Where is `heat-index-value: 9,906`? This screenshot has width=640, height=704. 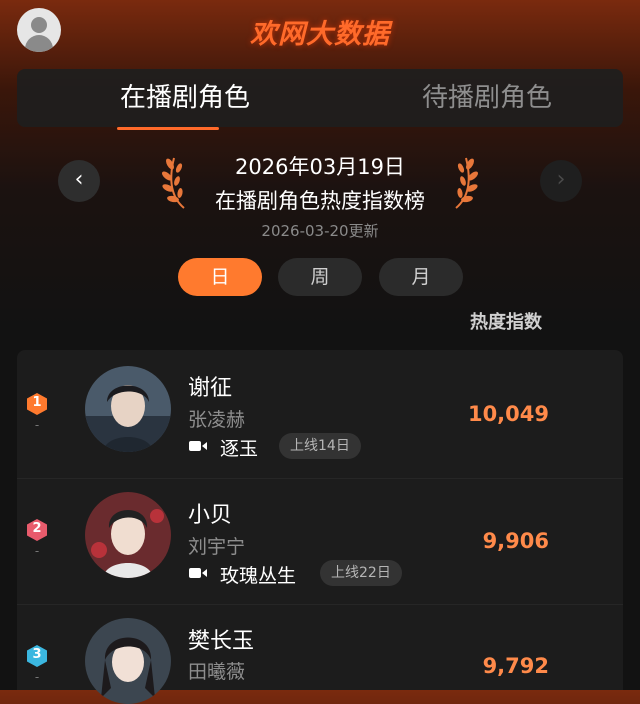 heat-index-value: 9,906 is located at coordinates (515, 541).